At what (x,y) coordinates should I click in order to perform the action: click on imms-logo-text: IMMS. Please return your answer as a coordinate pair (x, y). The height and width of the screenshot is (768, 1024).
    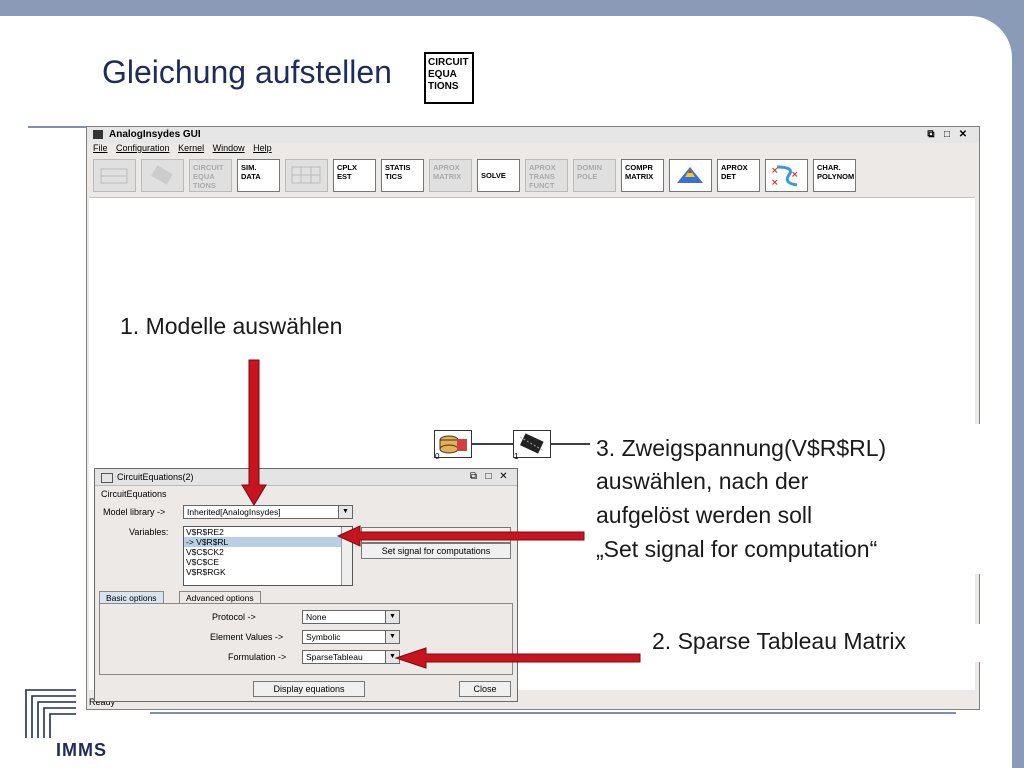
    Looking at the image, I should click on (81, 750).